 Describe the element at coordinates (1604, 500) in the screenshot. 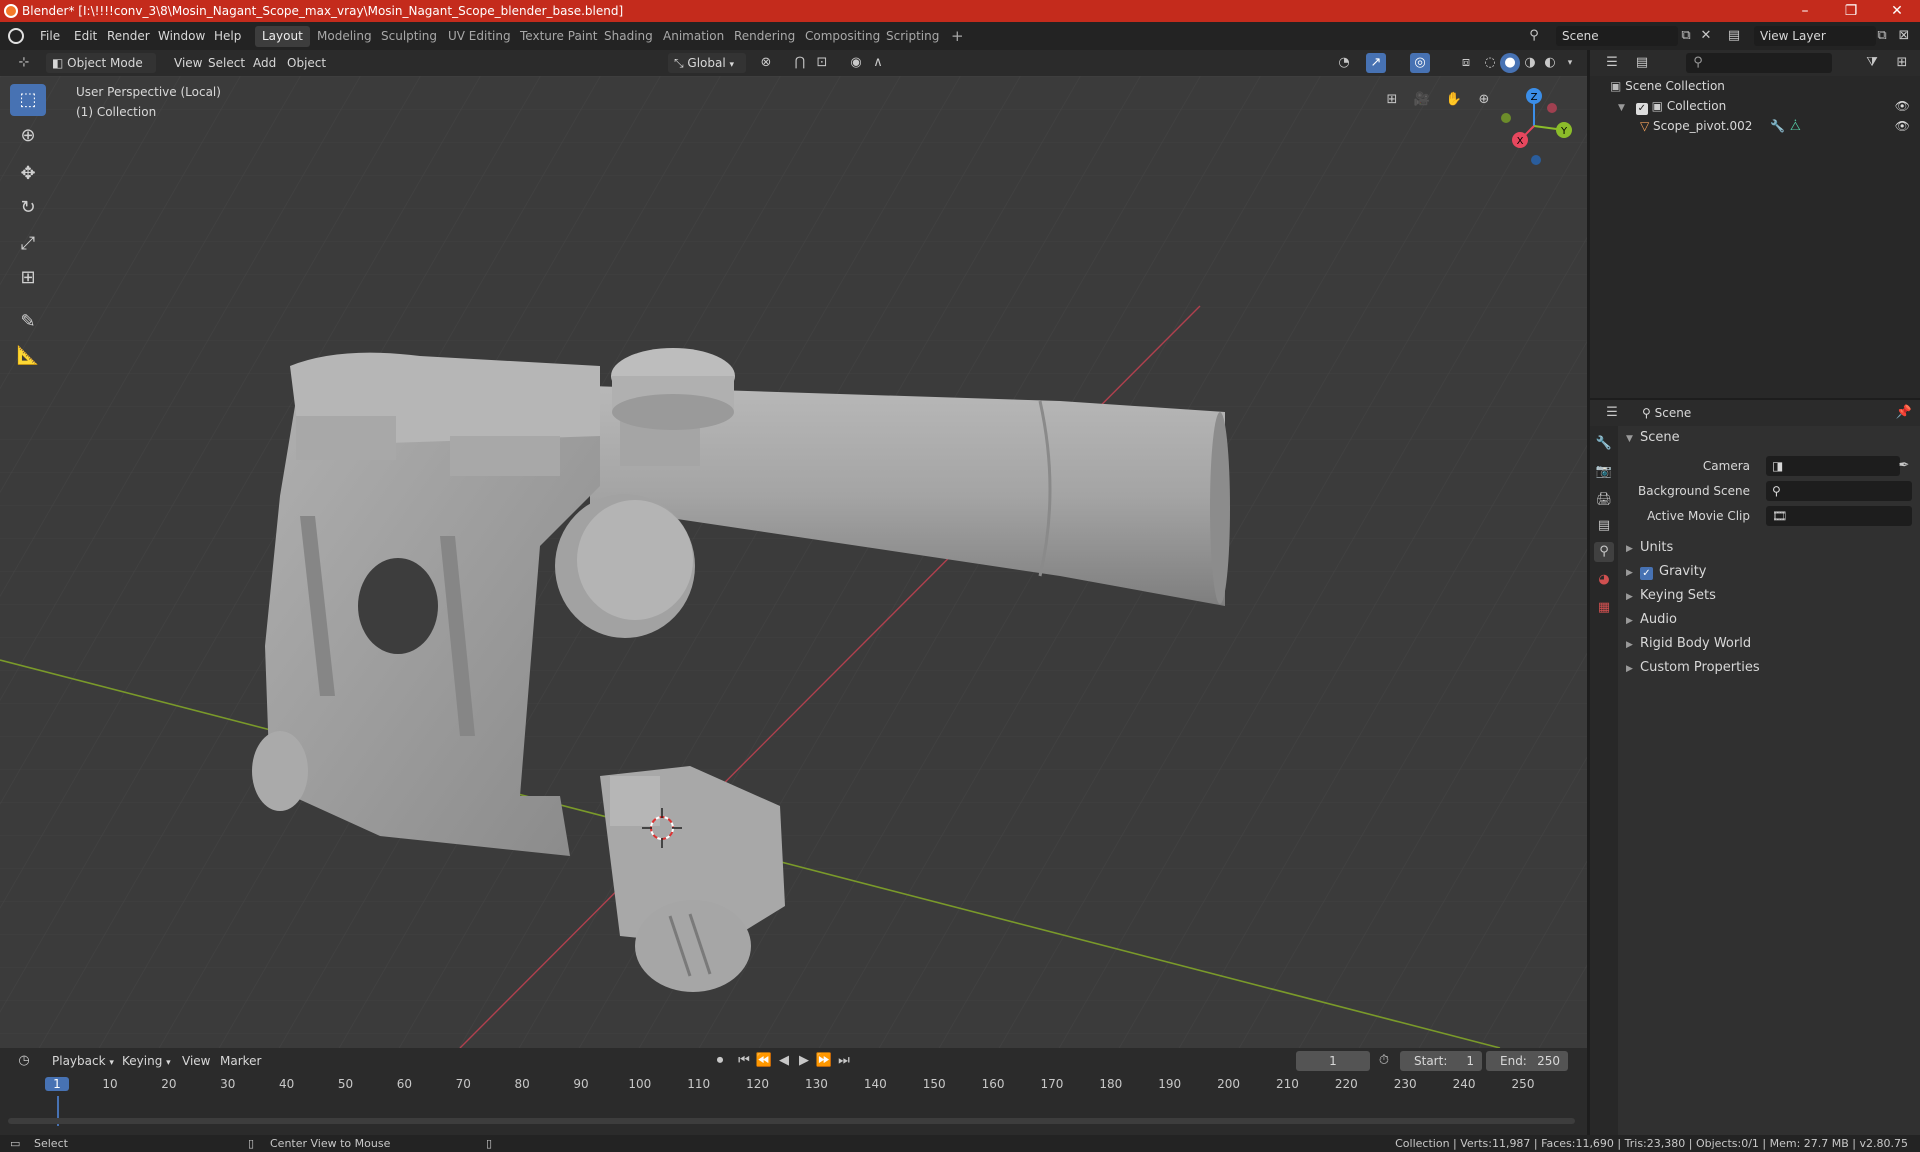

I see `output-tab-icon: 🖨` at that location.